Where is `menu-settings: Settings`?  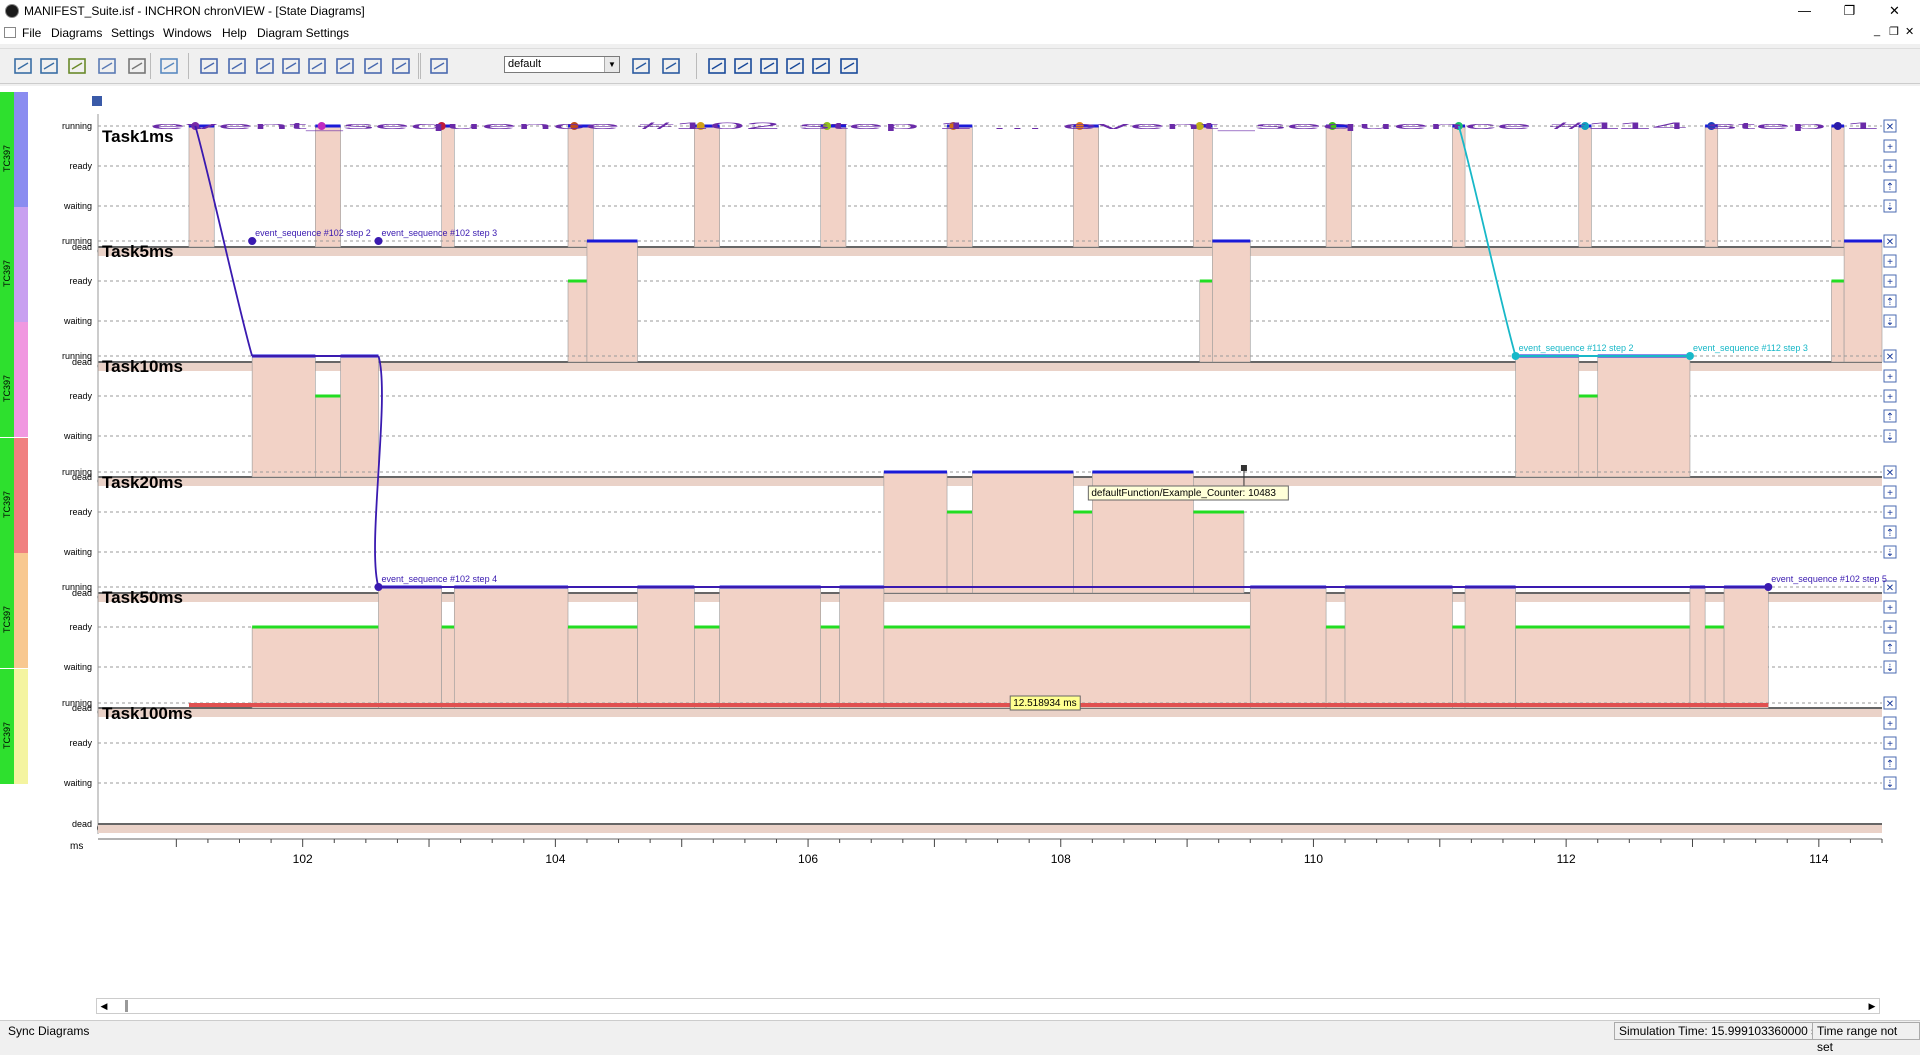
menu-settings: Settings is located at coordinates (132, 33).